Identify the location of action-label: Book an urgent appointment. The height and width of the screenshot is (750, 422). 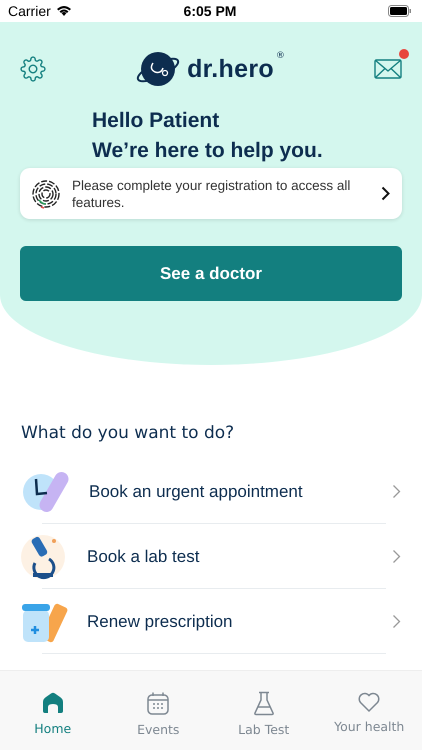
(196, 492).